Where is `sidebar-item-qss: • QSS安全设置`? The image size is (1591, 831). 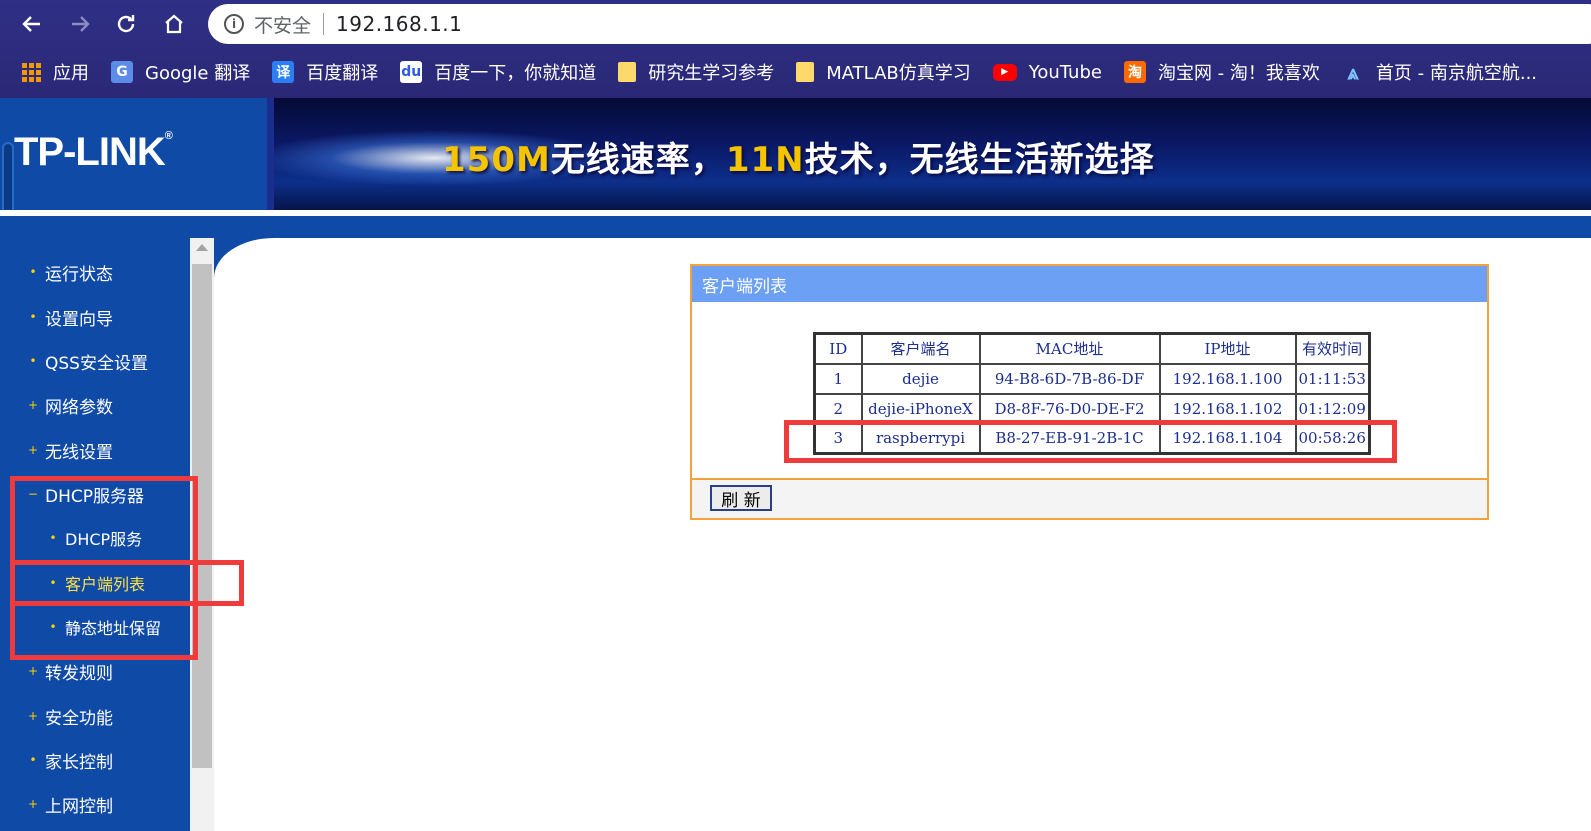 sidebar-item-qss: • QSS安全设置 is located at coordinates (88, 361).